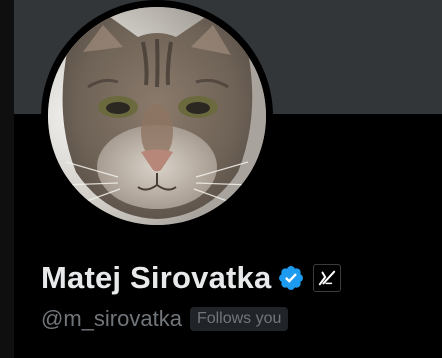 The height and width of the screenshot is (358, 442). I want to click on left-rail, so click(7, 179).